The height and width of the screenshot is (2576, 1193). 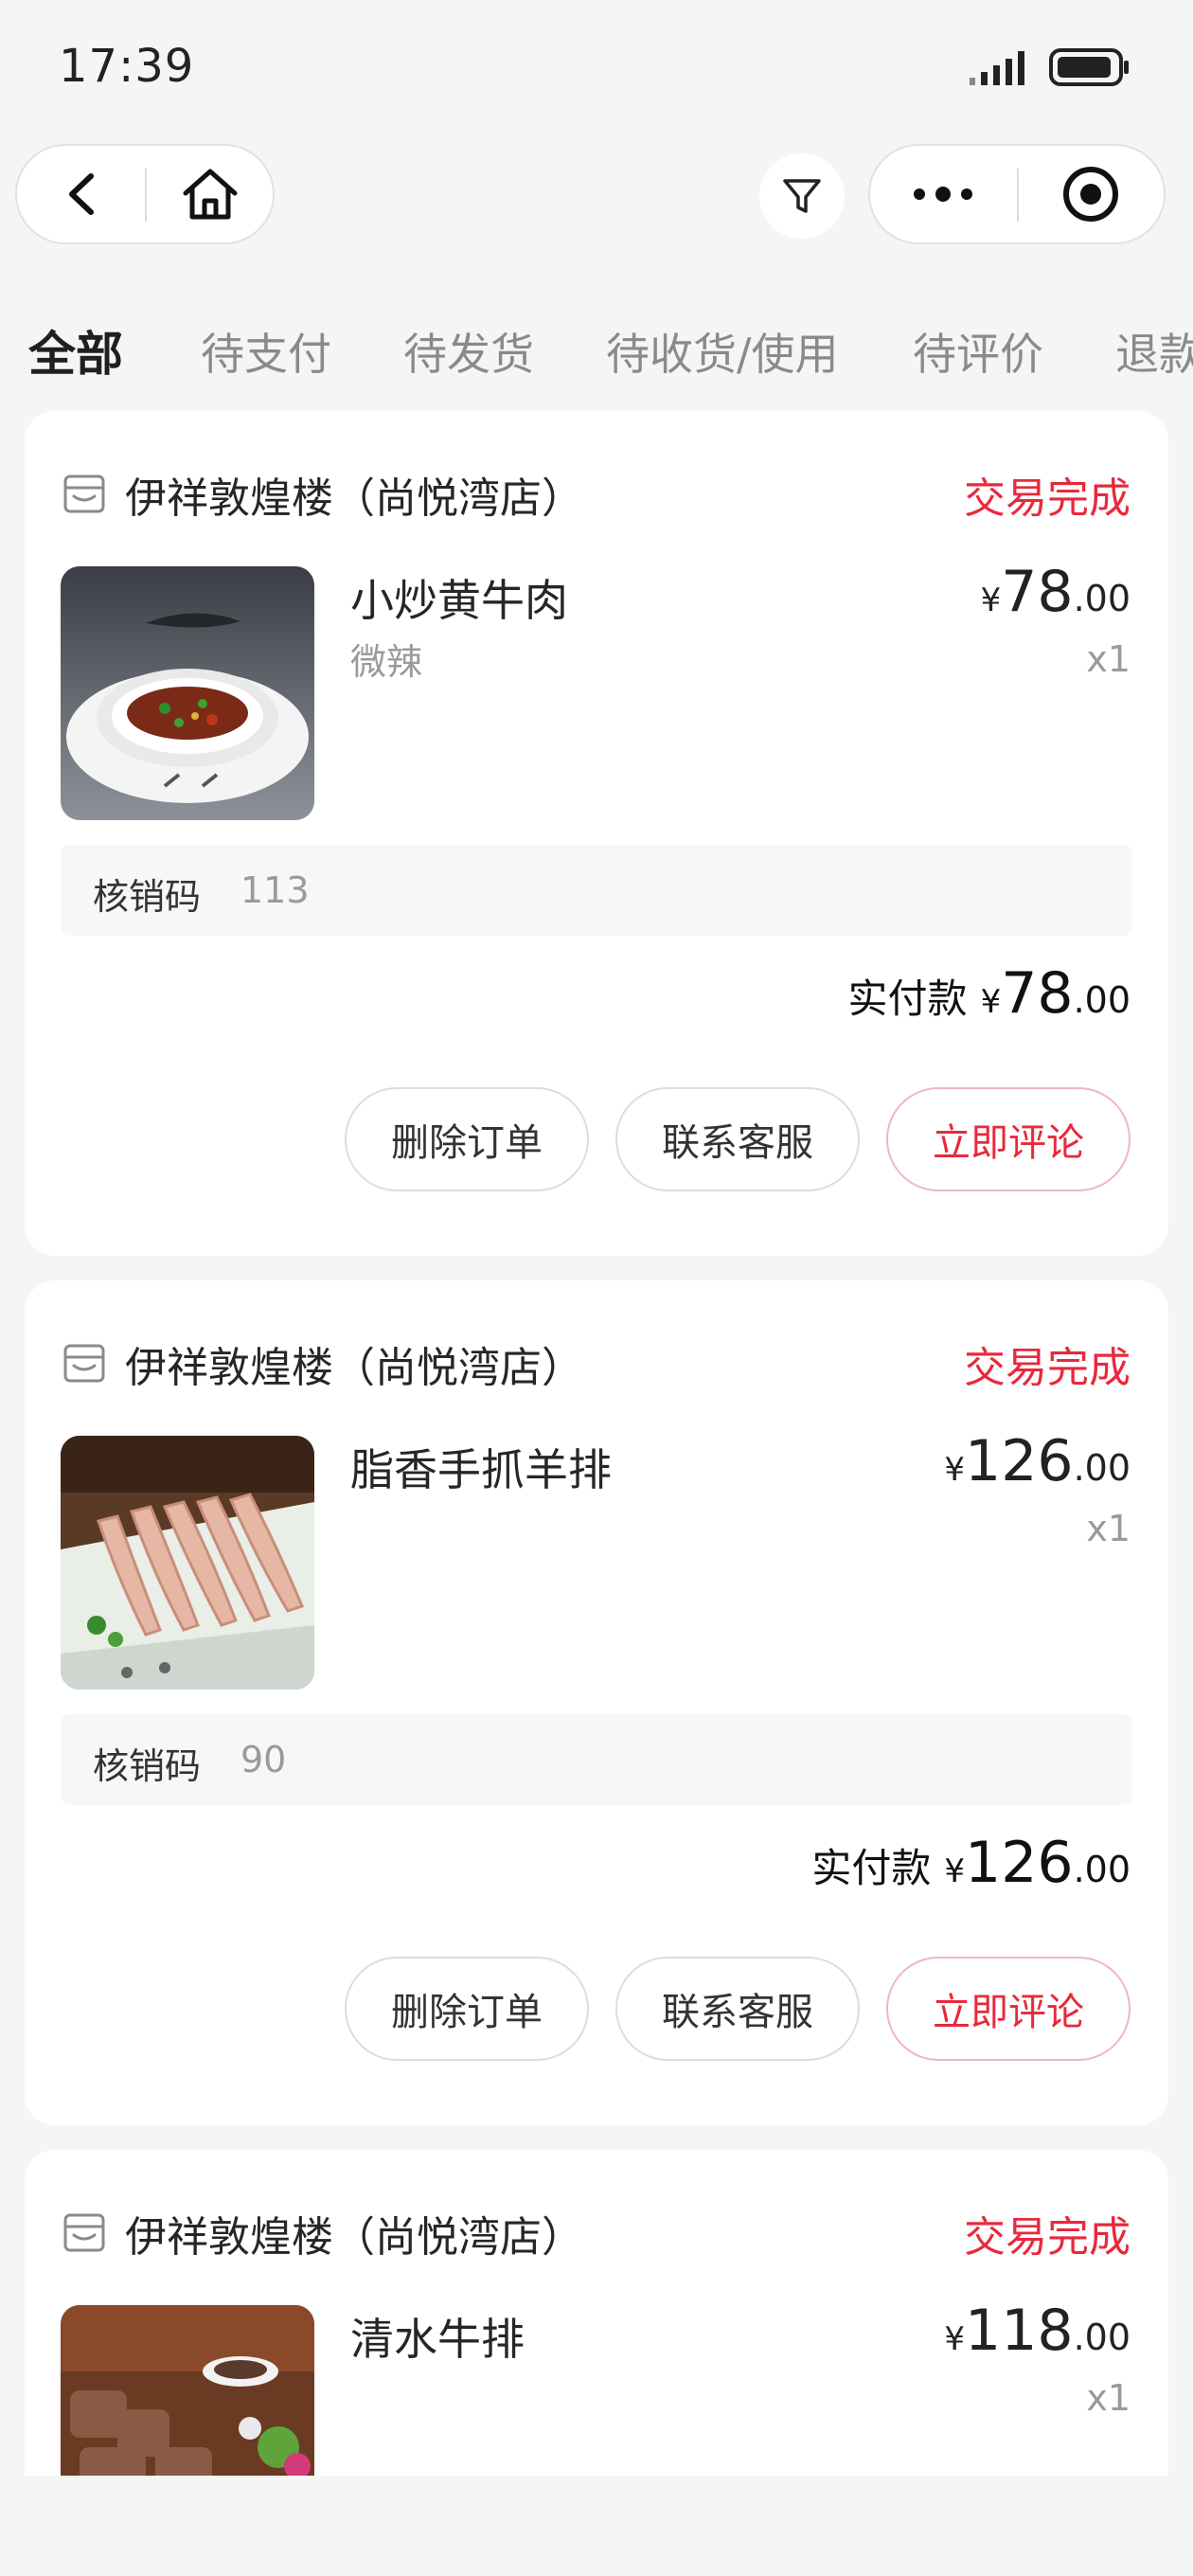 I want to click on verify-code-value: 113, so click(x=275, y=890).